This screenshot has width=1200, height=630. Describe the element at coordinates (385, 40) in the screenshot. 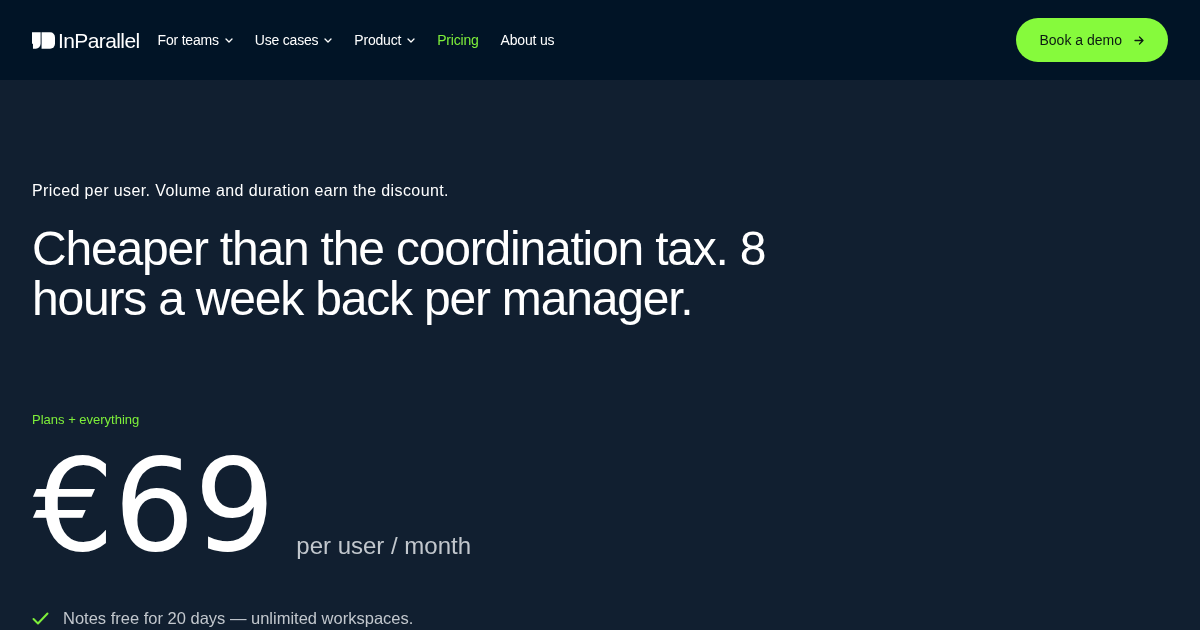

I see `nav-link: Product` at that location.